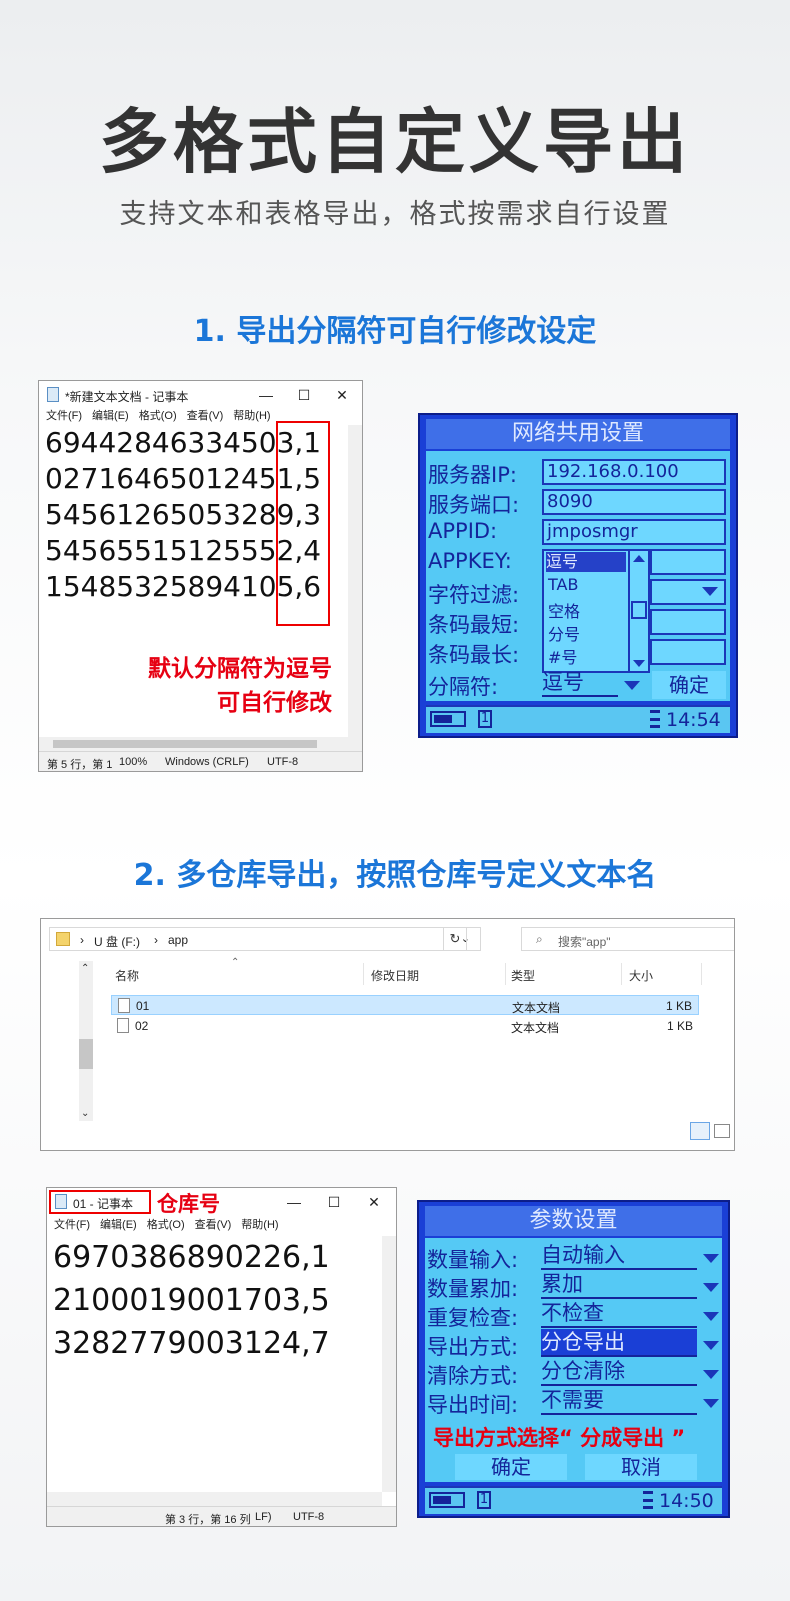  Describe the element at coordinates (580, 683) in the screenshot. I see `separator-value: 逗号` at that location.